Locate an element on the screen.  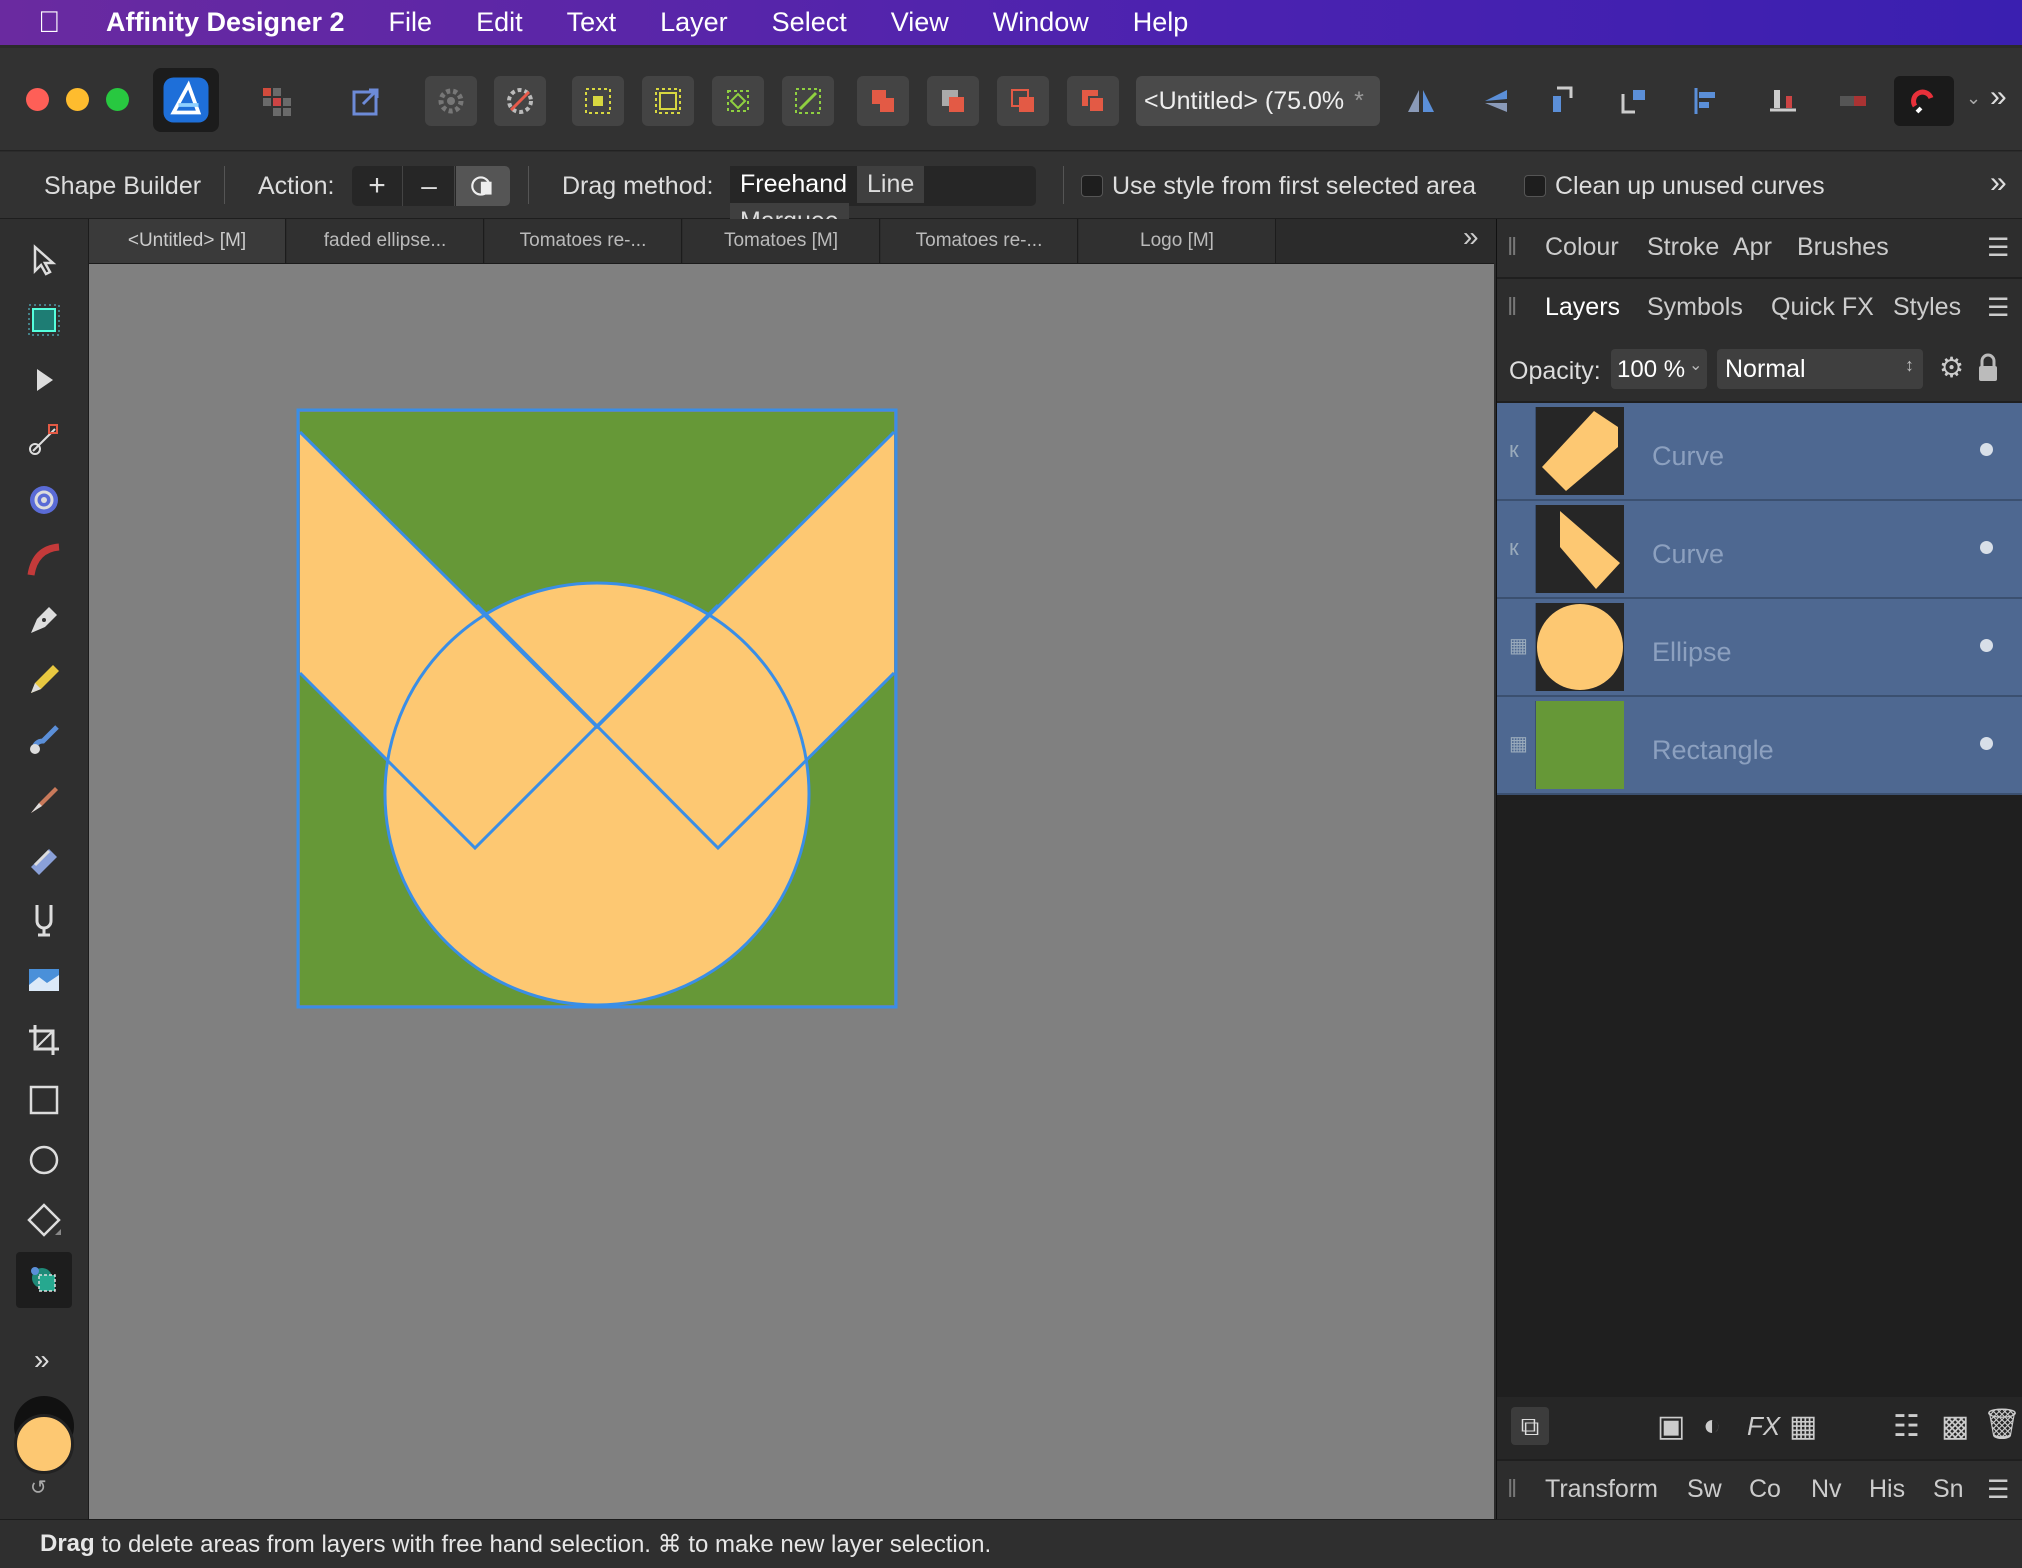
tab-swatches: Sw is located at coordinates (1704, 1489).